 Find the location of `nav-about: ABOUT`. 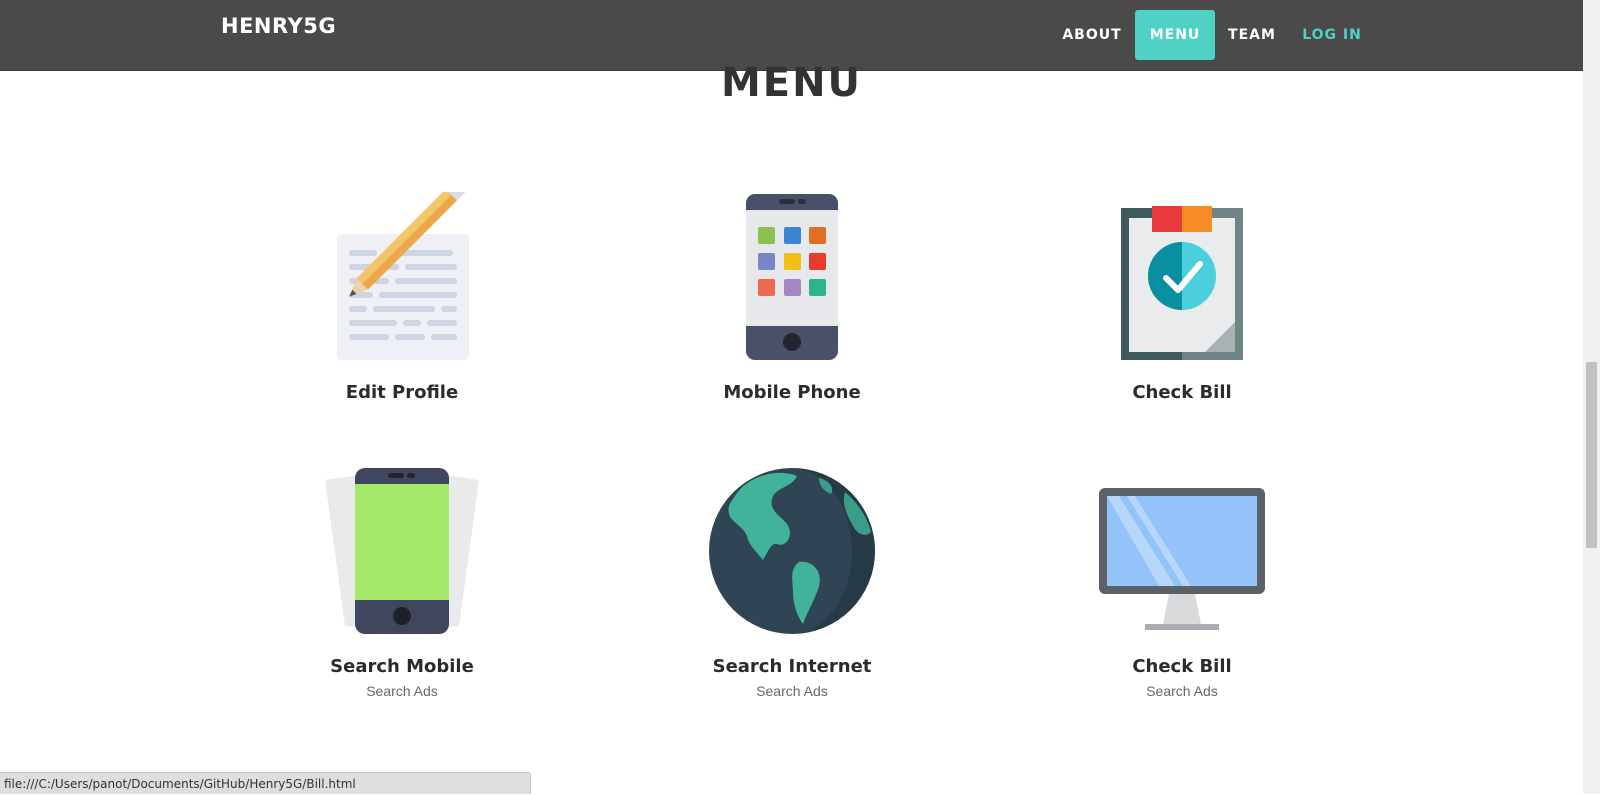

nav-about: ABOUT is located at coordinates (1092, 35).